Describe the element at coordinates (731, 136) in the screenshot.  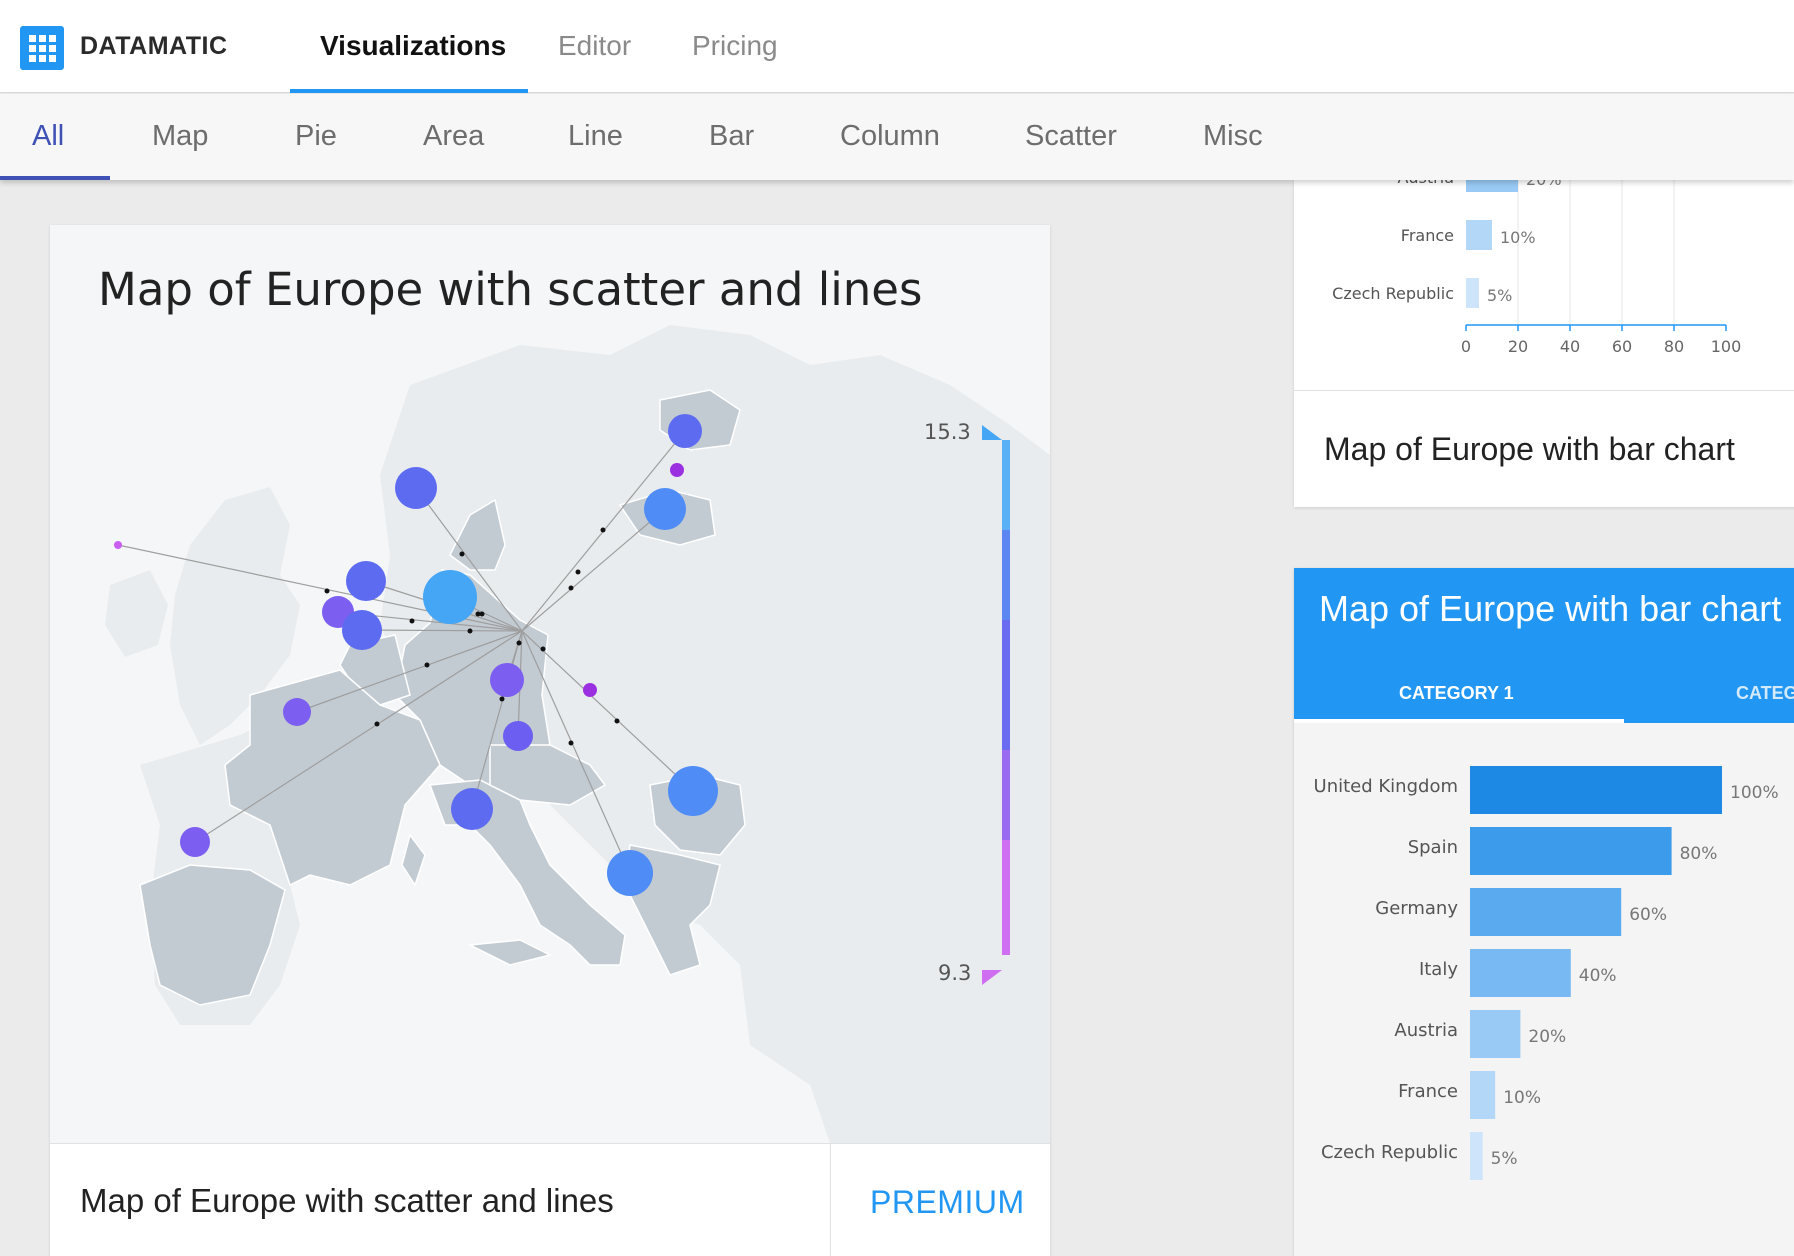
I see `category-bar: Bar` at that location.